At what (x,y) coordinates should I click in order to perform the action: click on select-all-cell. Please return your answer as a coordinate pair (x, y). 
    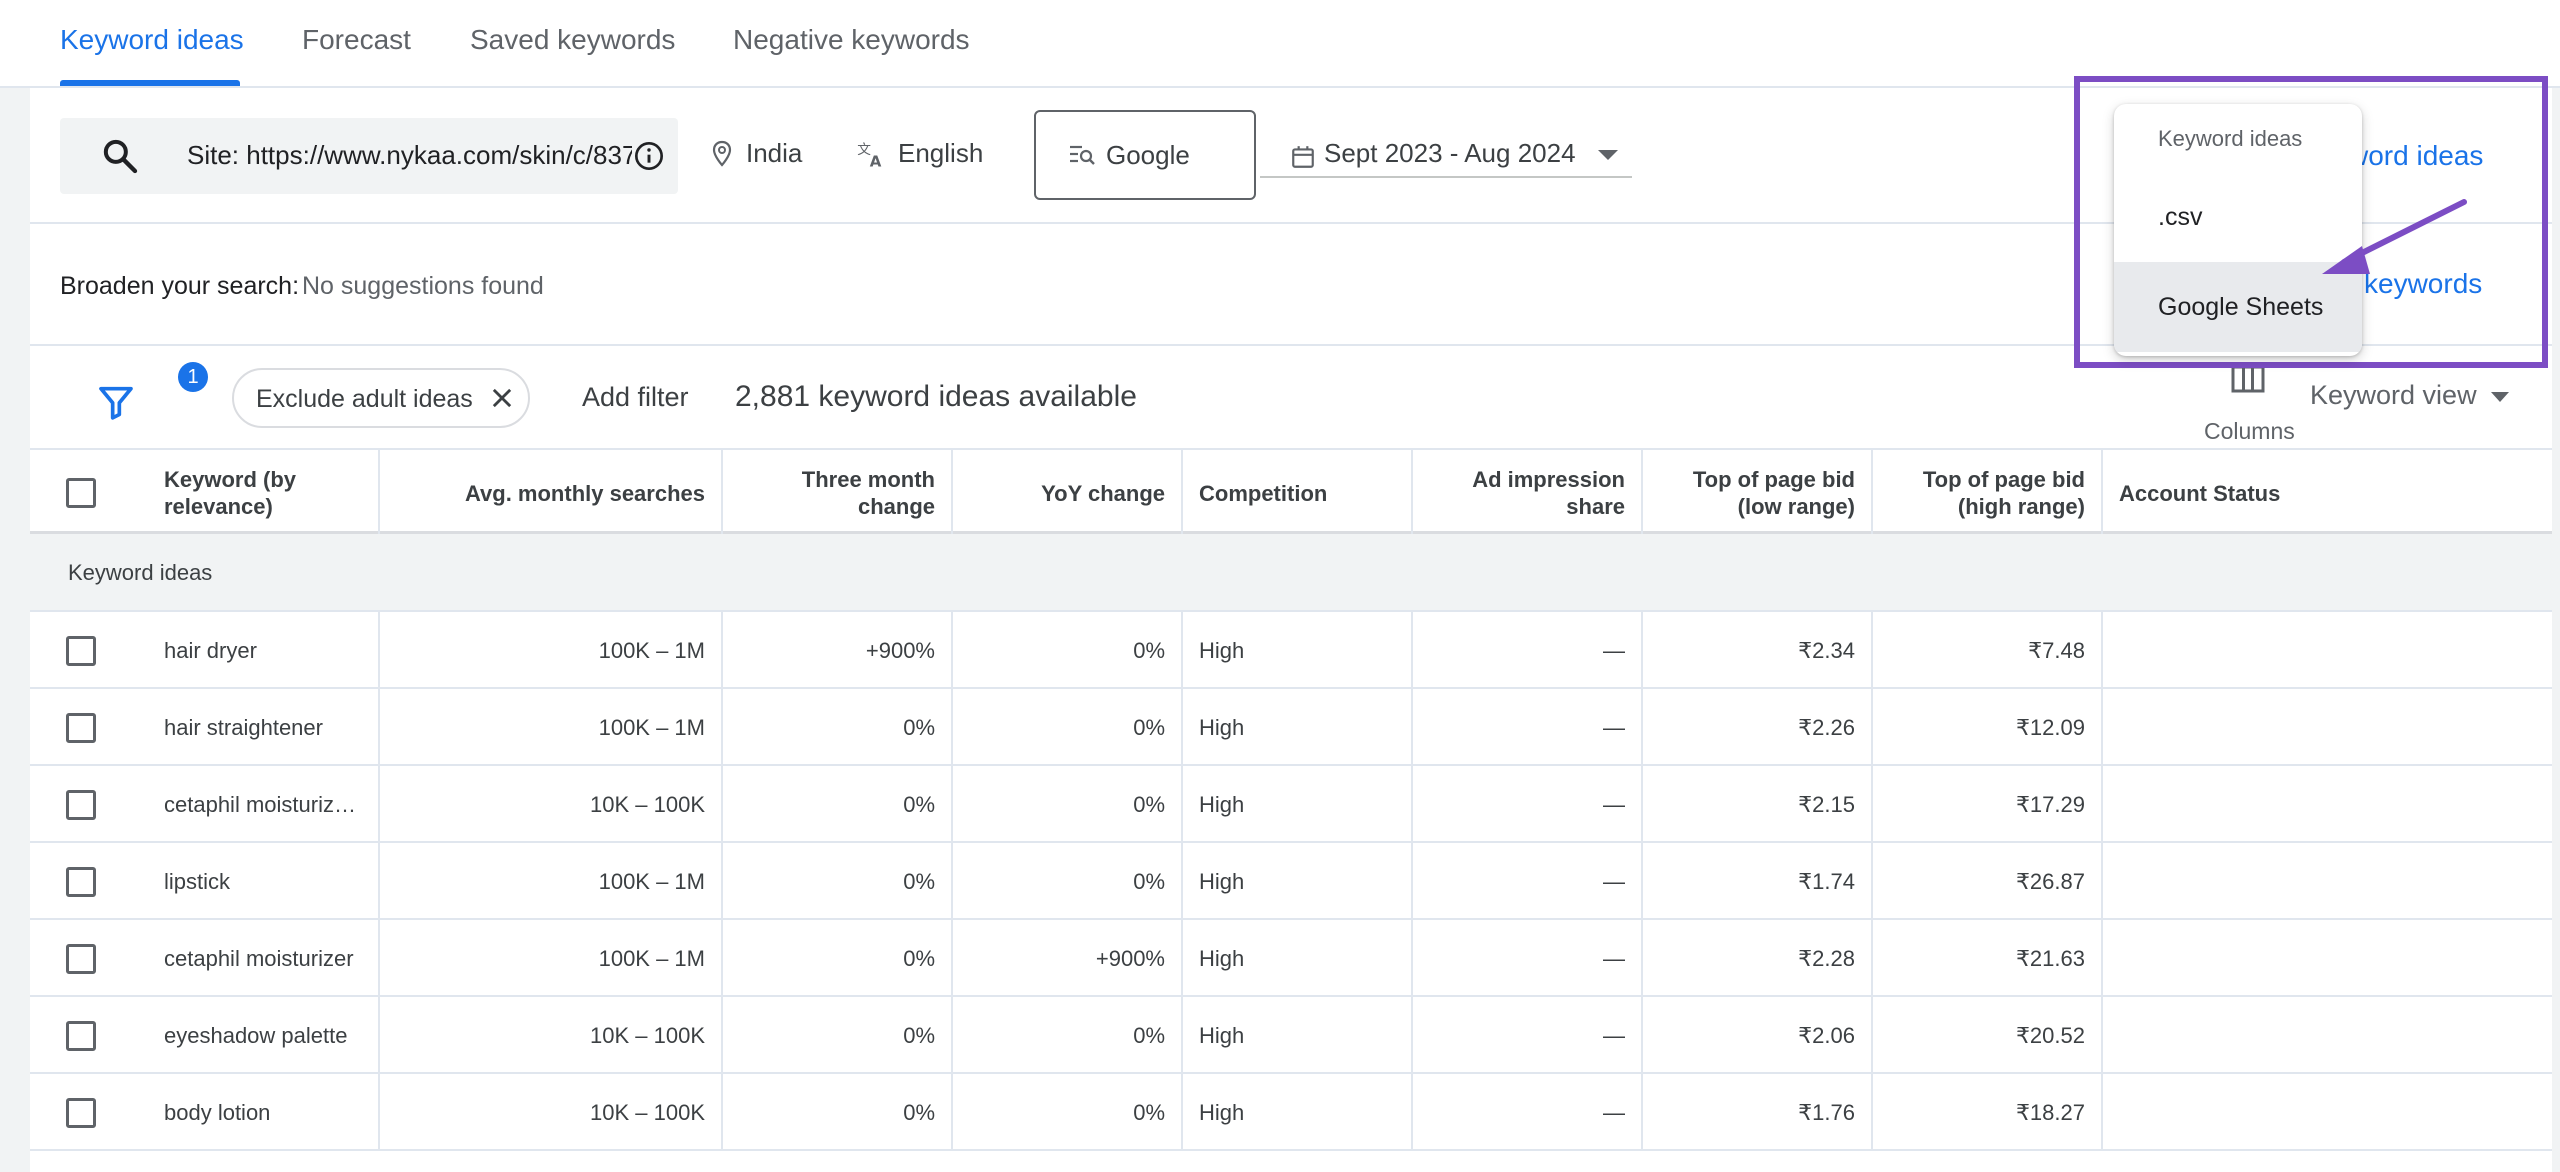
    Looking at the image, I should click on (63, 493).